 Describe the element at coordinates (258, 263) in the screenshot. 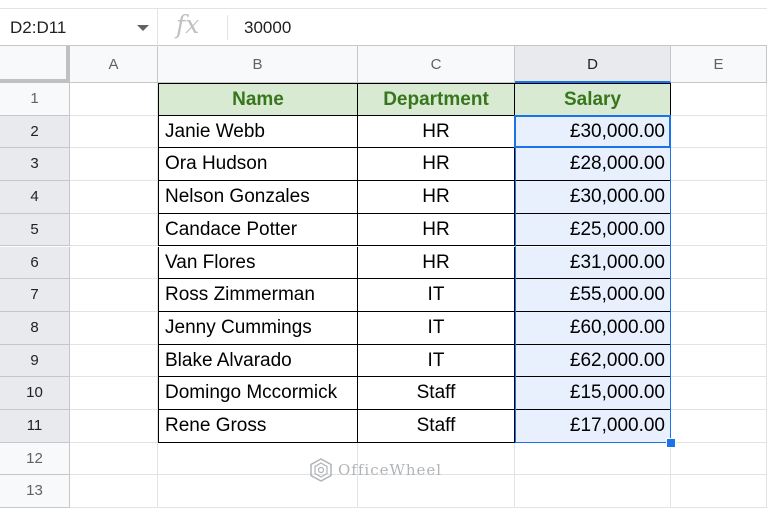

I see `table-cell: Van Flores` at that location.